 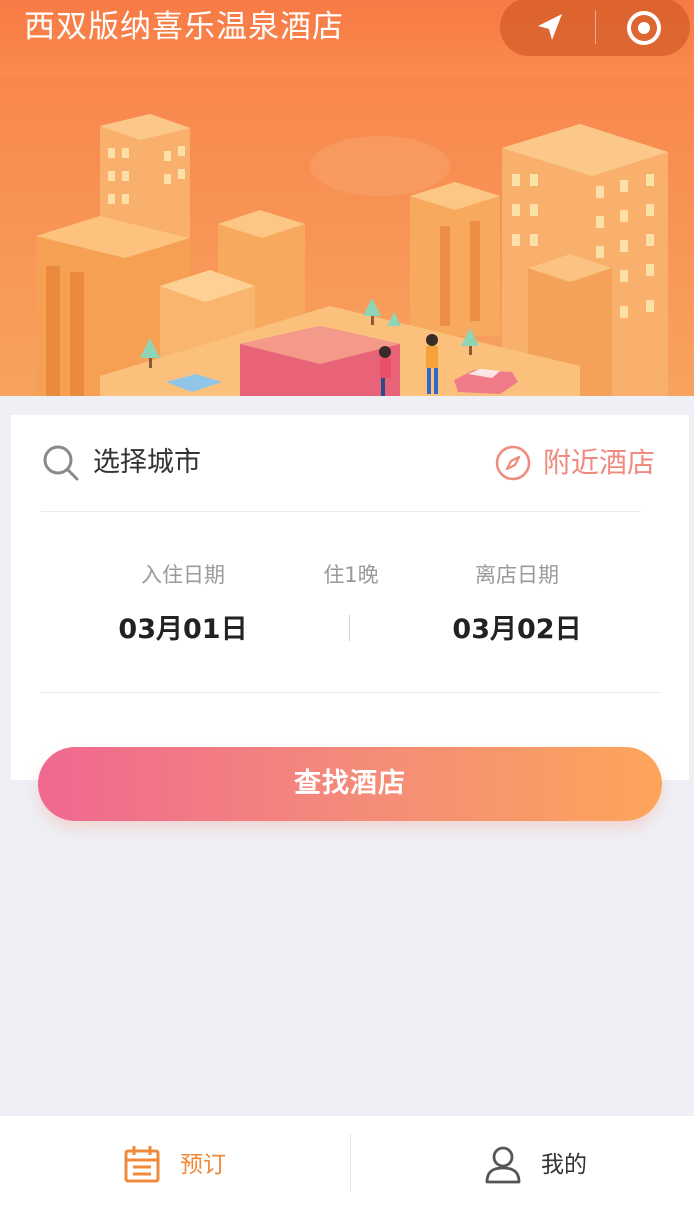 What do you see at coordinates (173, 1163) in the screenshot?
I see `tab-booking: 预订` at bounding box center [173, 1163].